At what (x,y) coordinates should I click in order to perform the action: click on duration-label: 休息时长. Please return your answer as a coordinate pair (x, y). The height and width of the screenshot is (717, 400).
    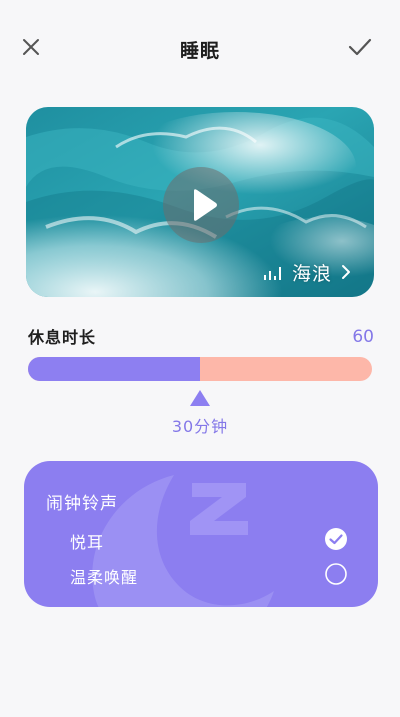
    Looking at the image, I should click on (62, 337).